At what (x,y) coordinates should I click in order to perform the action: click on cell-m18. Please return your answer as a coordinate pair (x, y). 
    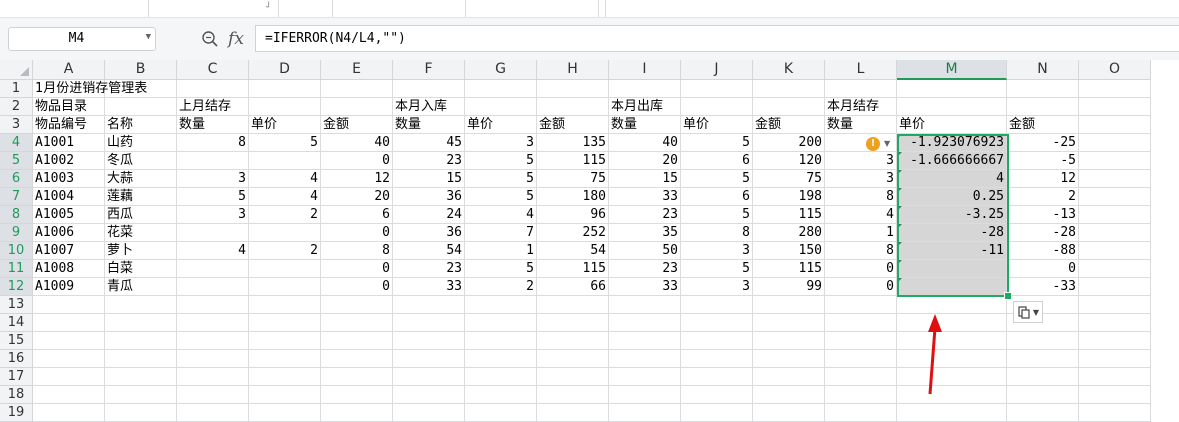
    Looking at the image, I should click on (952, 395).